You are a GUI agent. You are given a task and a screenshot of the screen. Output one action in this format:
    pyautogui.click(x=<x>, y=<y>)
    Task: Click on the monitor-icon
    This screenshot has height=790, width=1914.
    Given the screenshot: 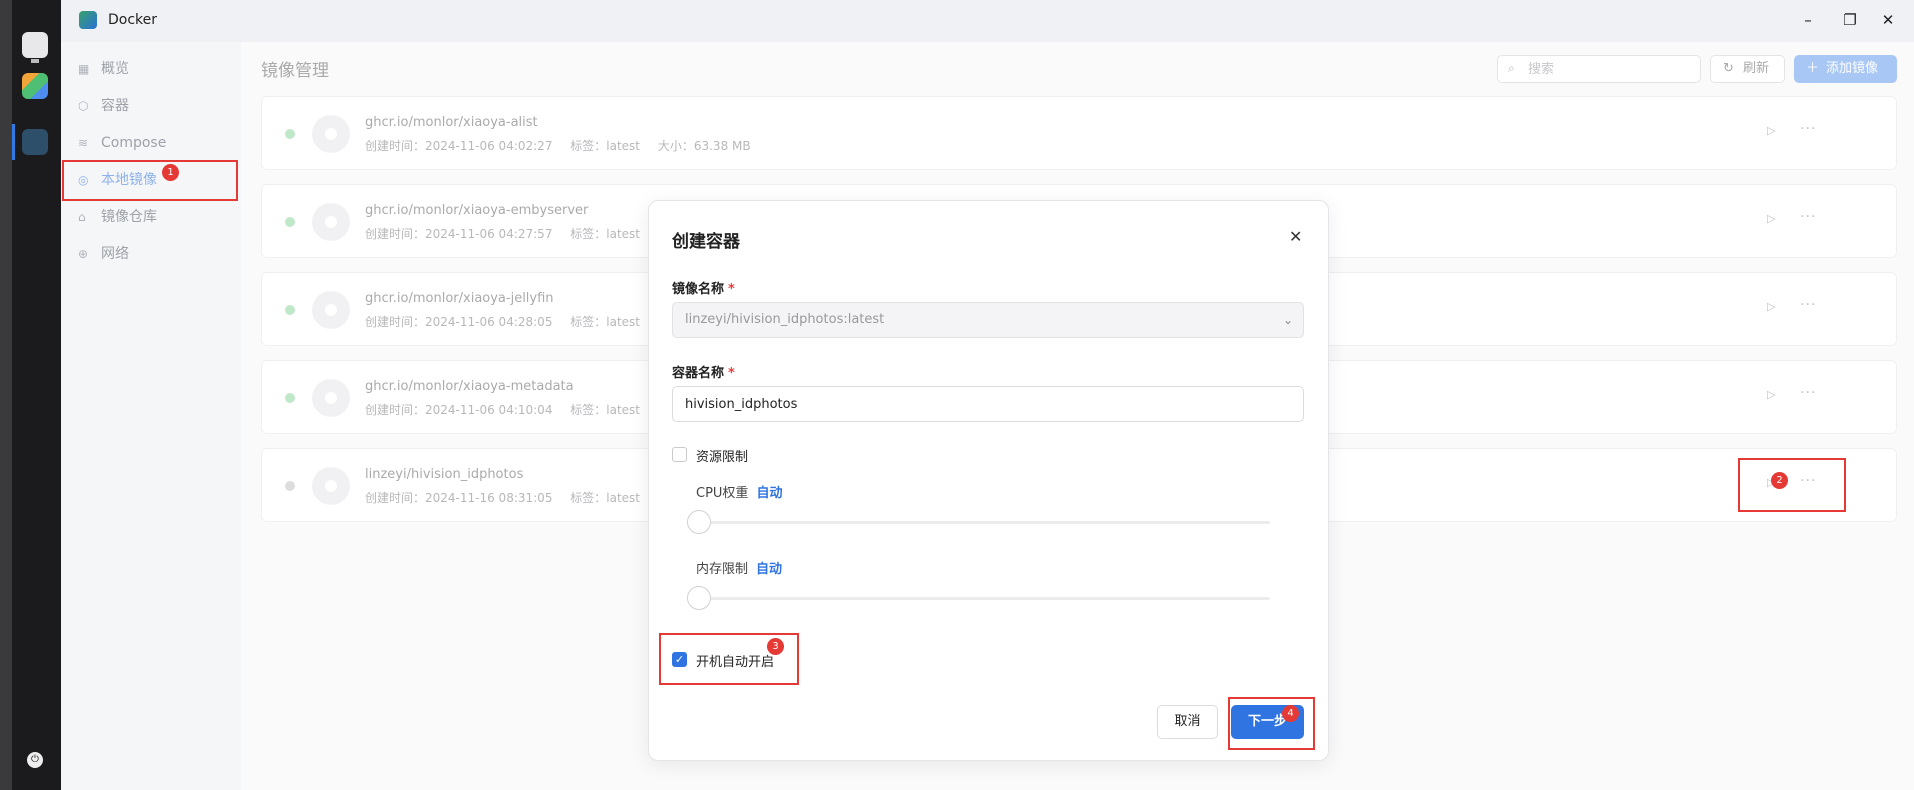 What is the action you would take?
    pyautogui.click(x=35, y=47)
    